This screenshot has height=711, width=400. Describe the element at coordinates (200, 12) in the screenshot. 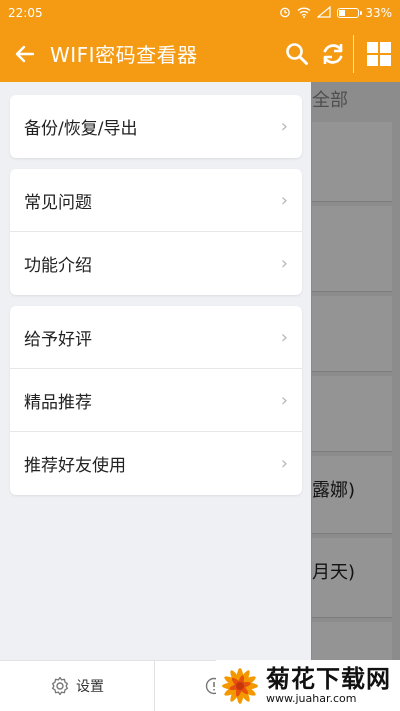

I see `status-bar: 22:05 33%` at that location.